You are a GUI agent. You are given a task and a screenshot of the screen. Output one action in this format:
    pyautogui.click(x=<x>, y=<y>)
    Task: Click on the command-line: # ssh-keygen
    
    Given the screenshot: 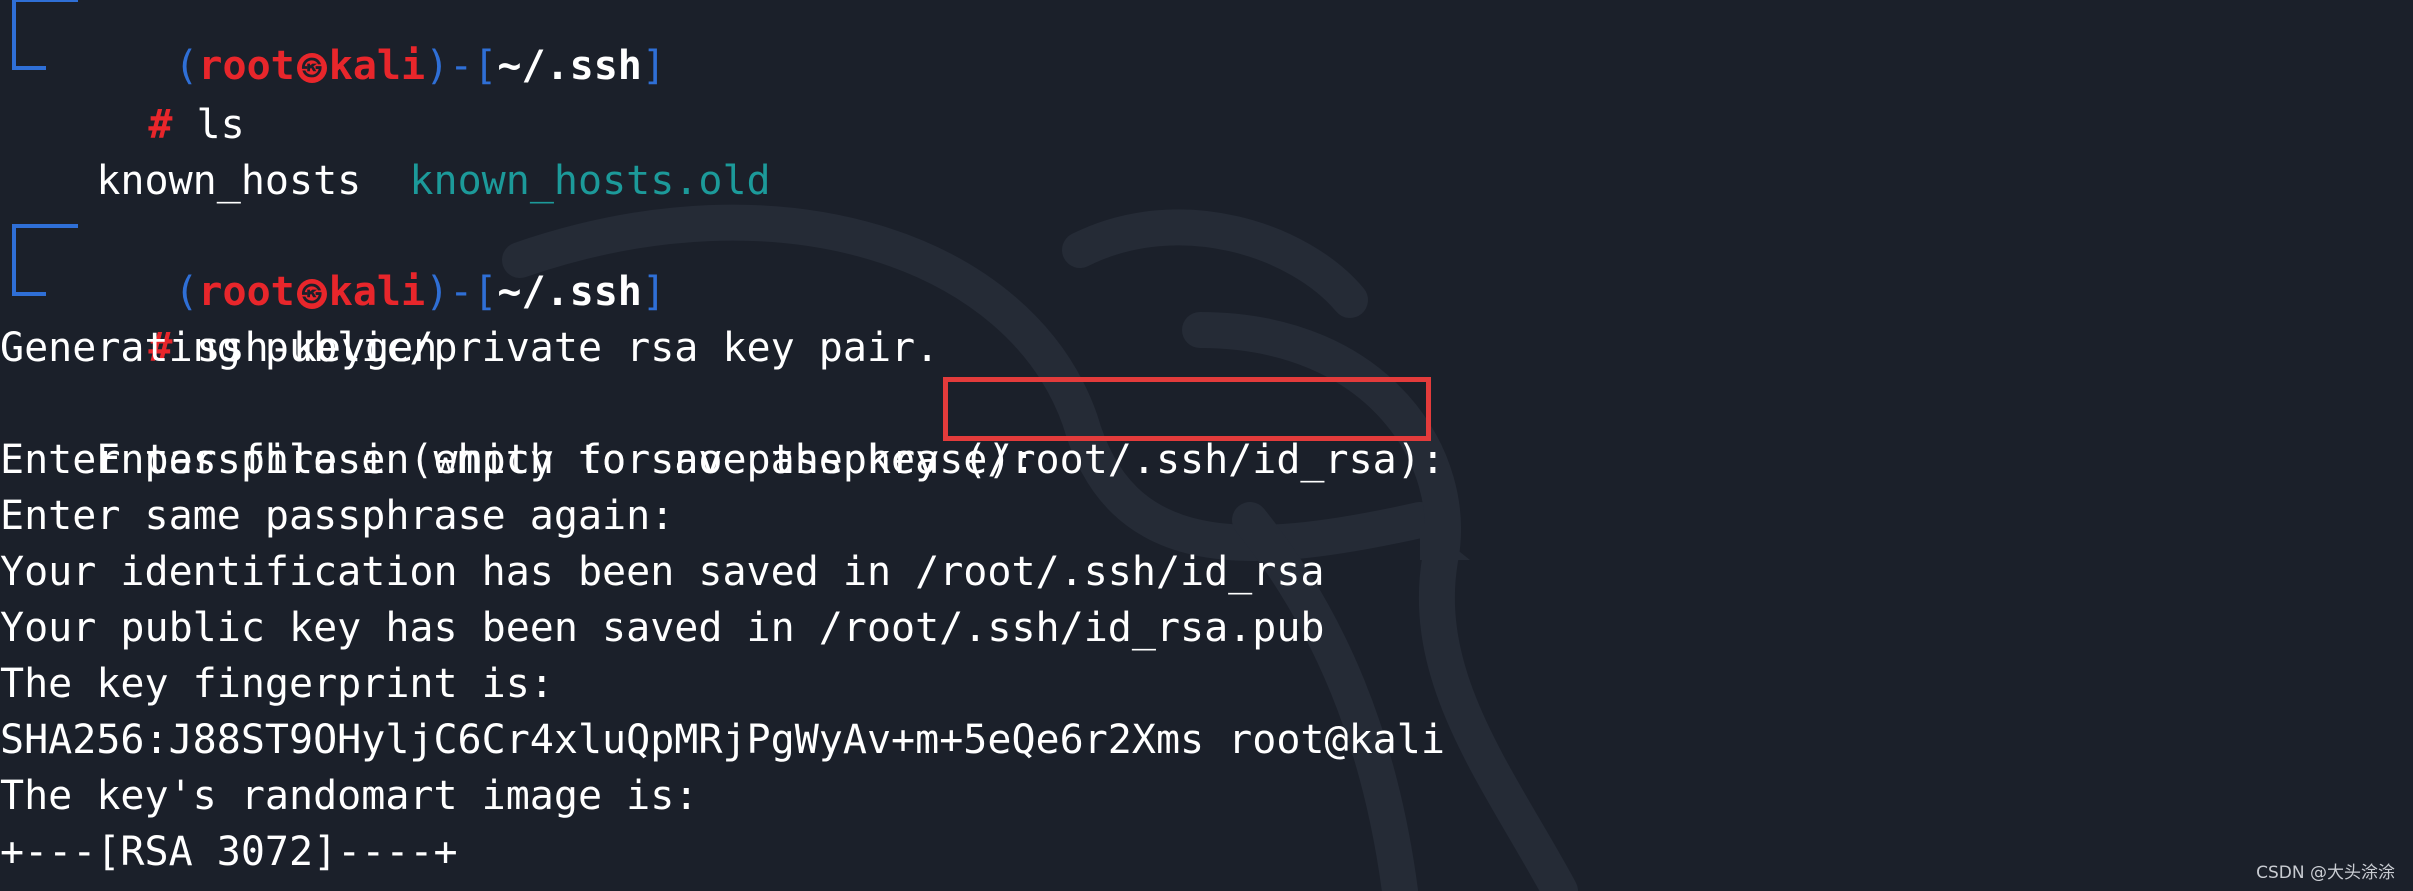 What is the action you would take?
    pyautogui.click(x=244, y=317)
    